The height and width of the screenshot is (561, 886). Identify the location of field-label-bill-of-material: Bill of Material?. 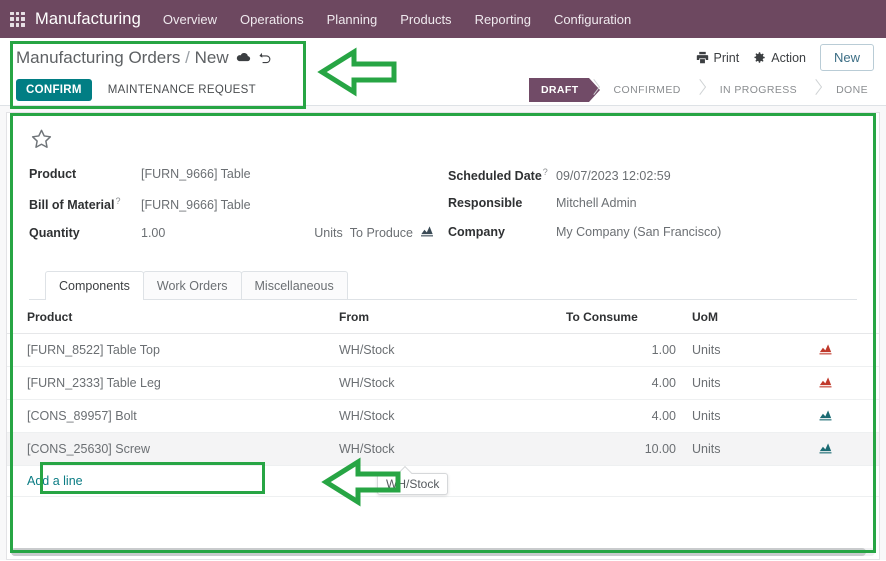
(85, 204).